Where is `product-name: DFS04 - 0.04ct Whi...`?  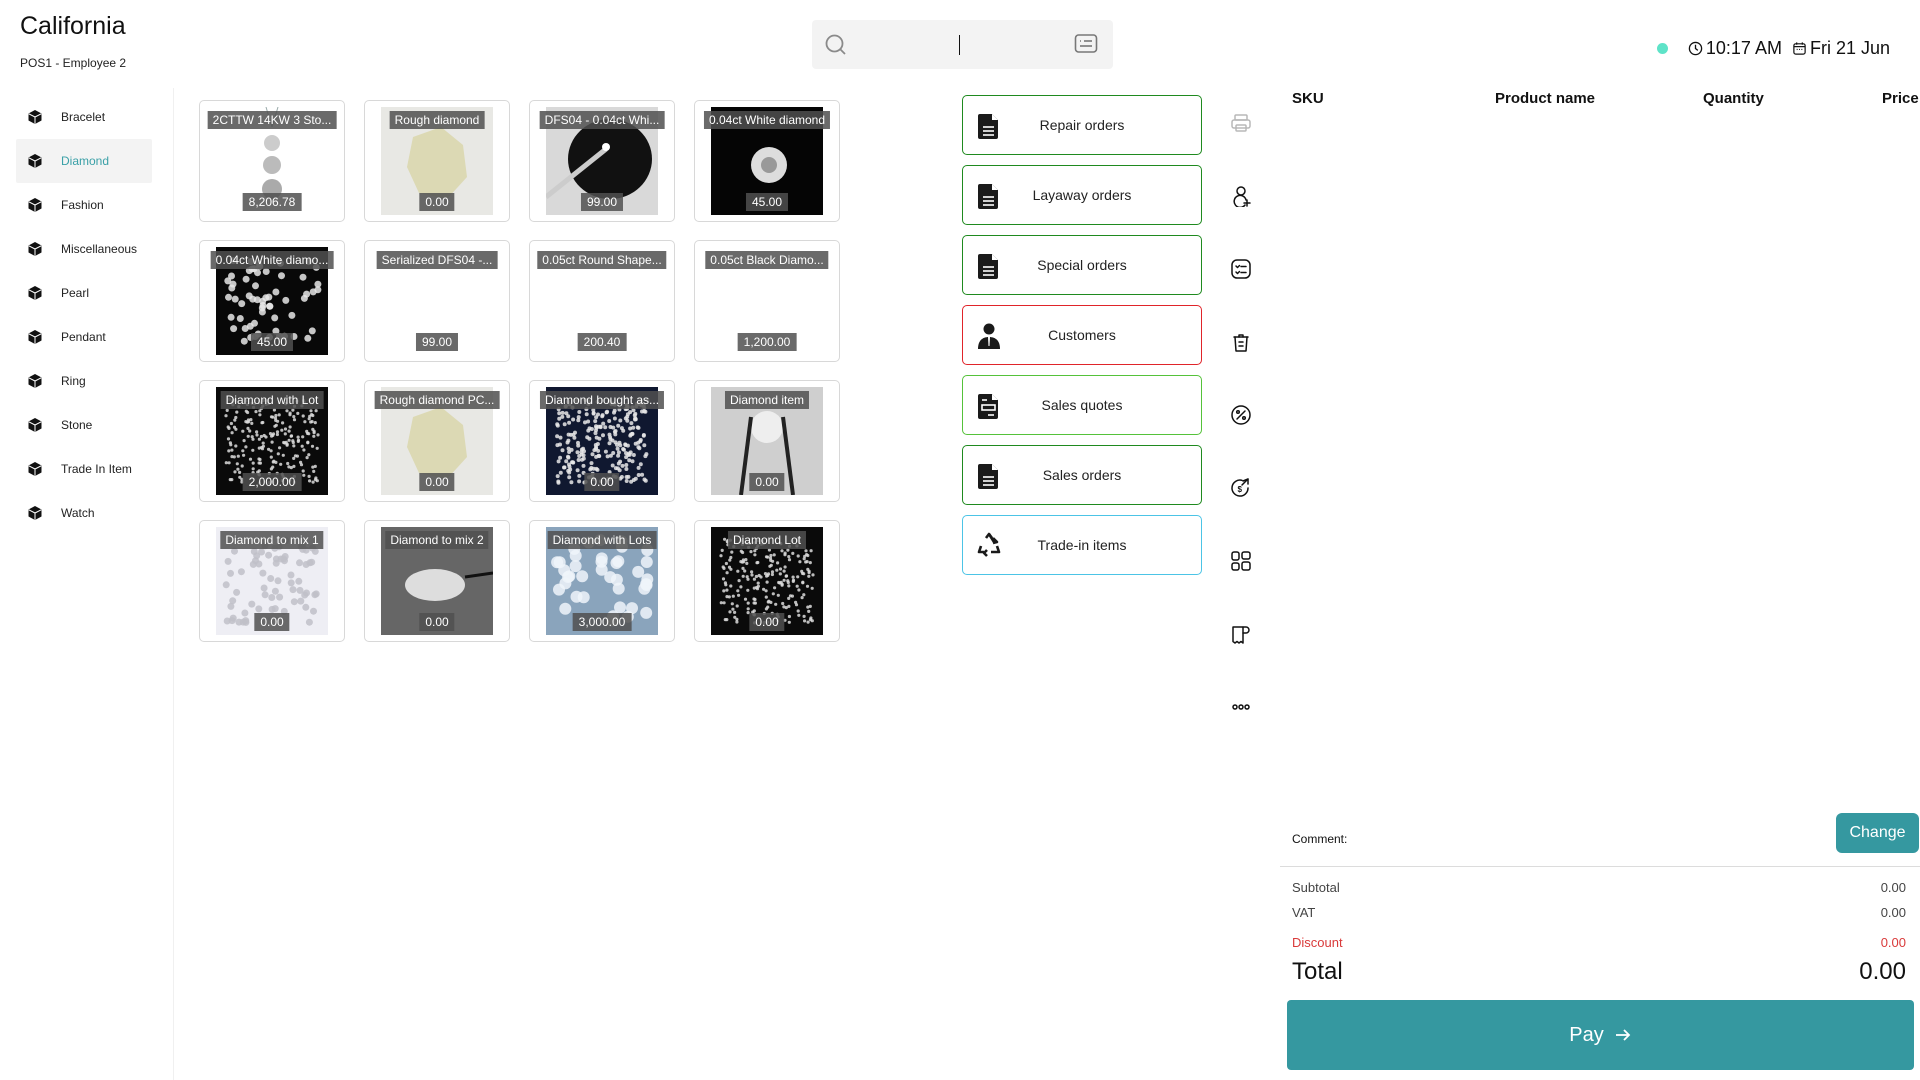 product-name: DFS04 - 0.04ct Whi... is located at coordinates (602, 120).